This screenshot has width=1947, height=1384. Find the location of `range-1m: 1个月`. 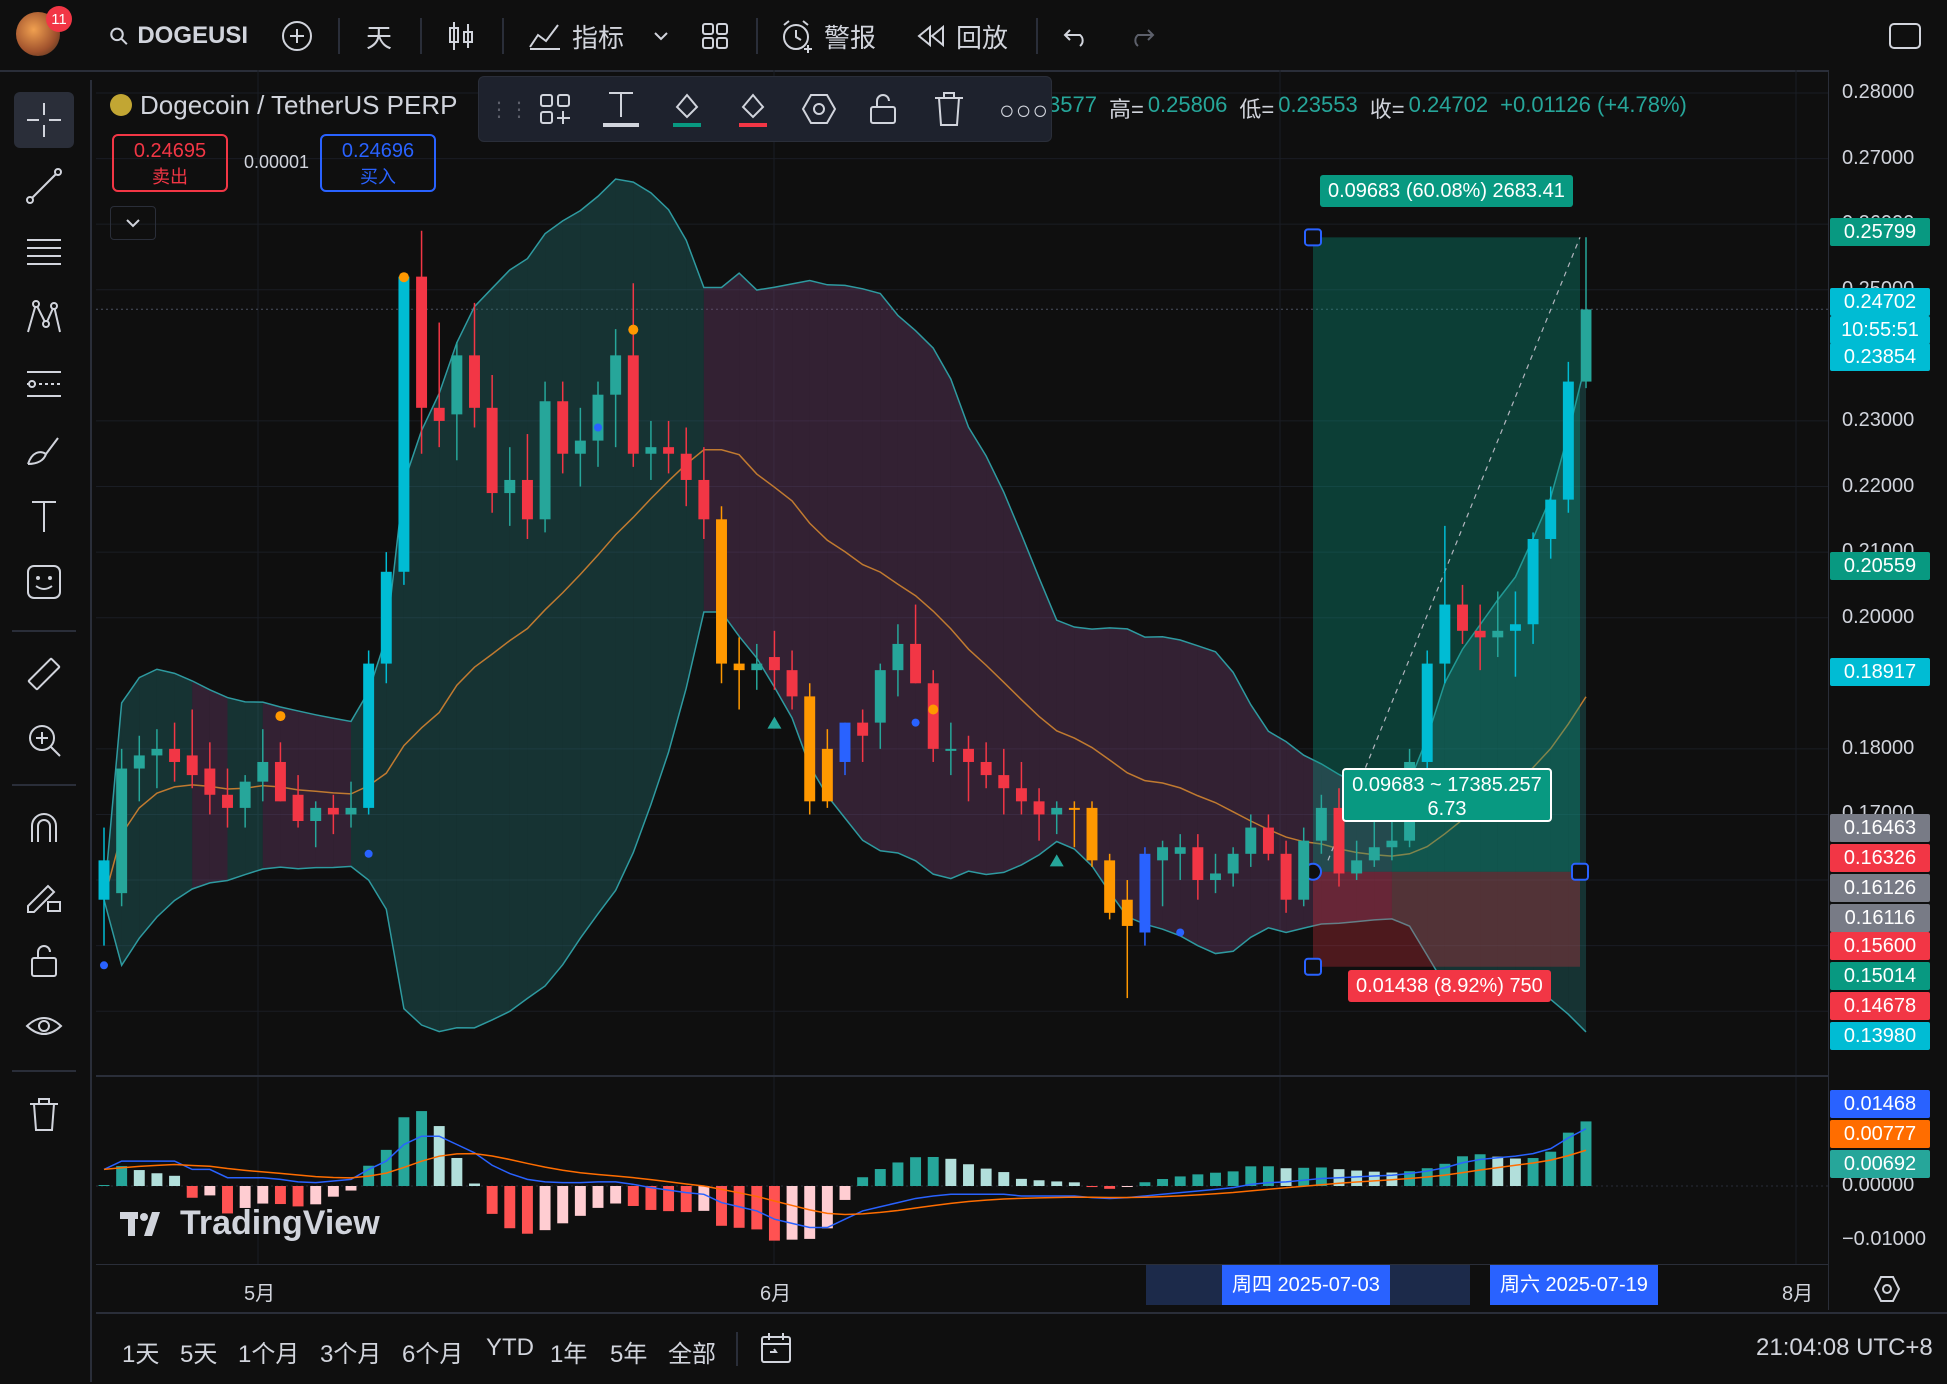

range-1m: 1个月 is located at coordinates (268, 1351).